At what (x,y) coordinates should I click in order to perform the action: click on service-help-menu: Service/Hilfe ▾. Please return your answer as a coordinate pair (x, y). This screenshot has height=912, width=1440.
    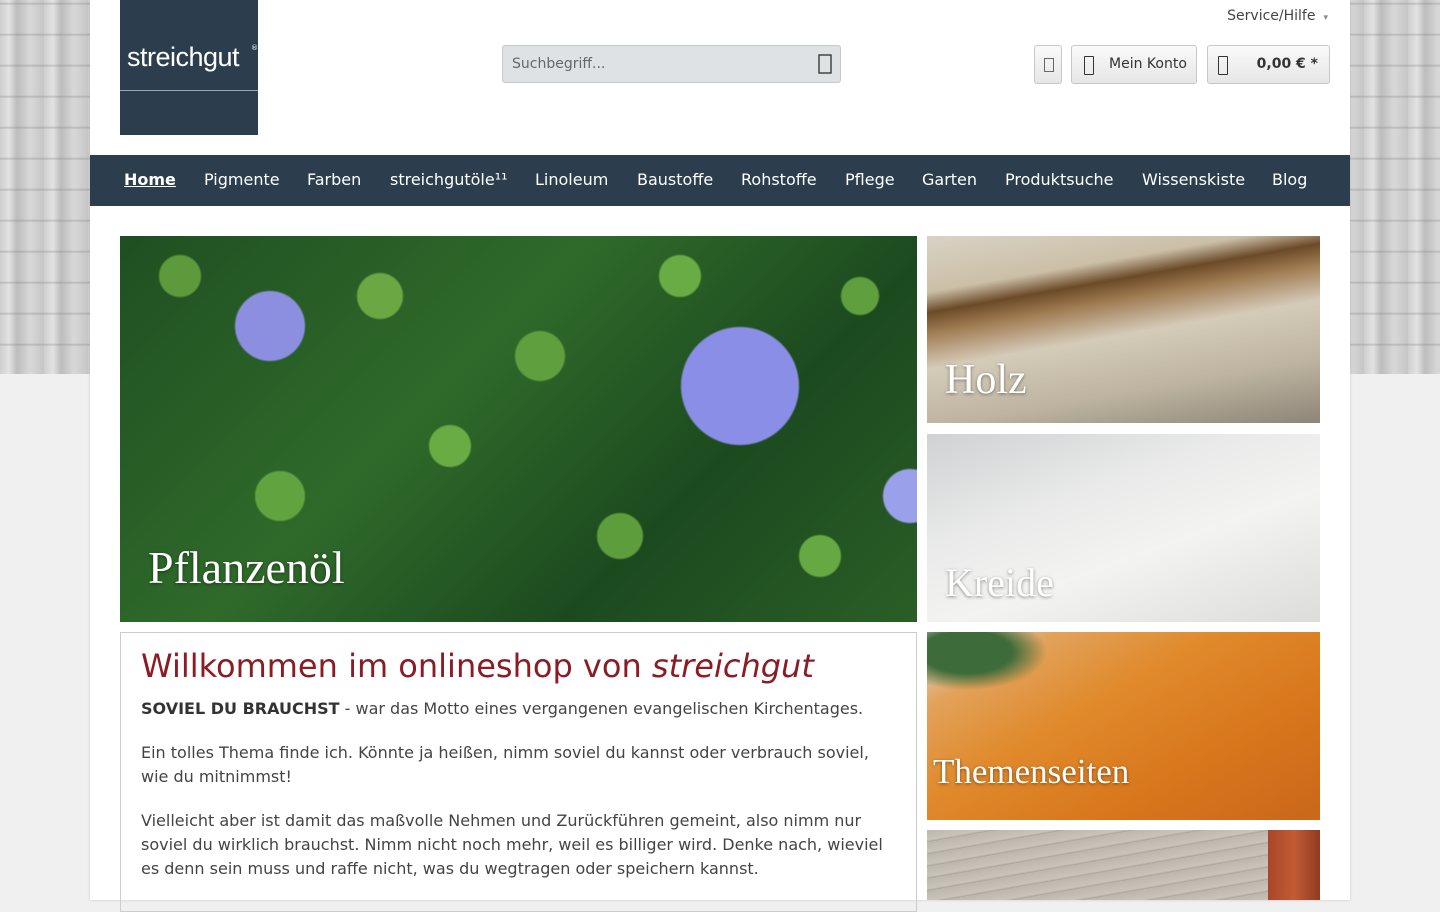
    Looking at the image, I should click on (1277, 16).